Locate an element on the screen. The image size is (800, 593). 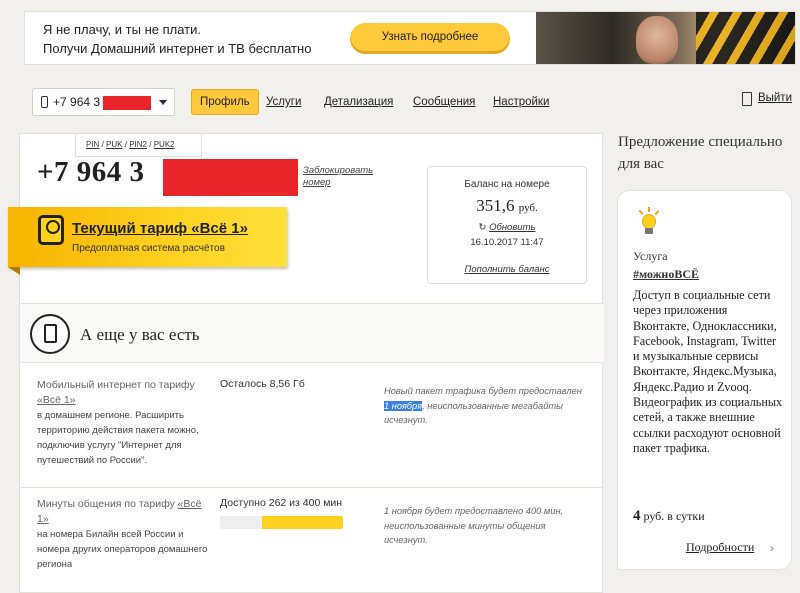
pin2-link: PIN2 is located at coordinates (138, 144).